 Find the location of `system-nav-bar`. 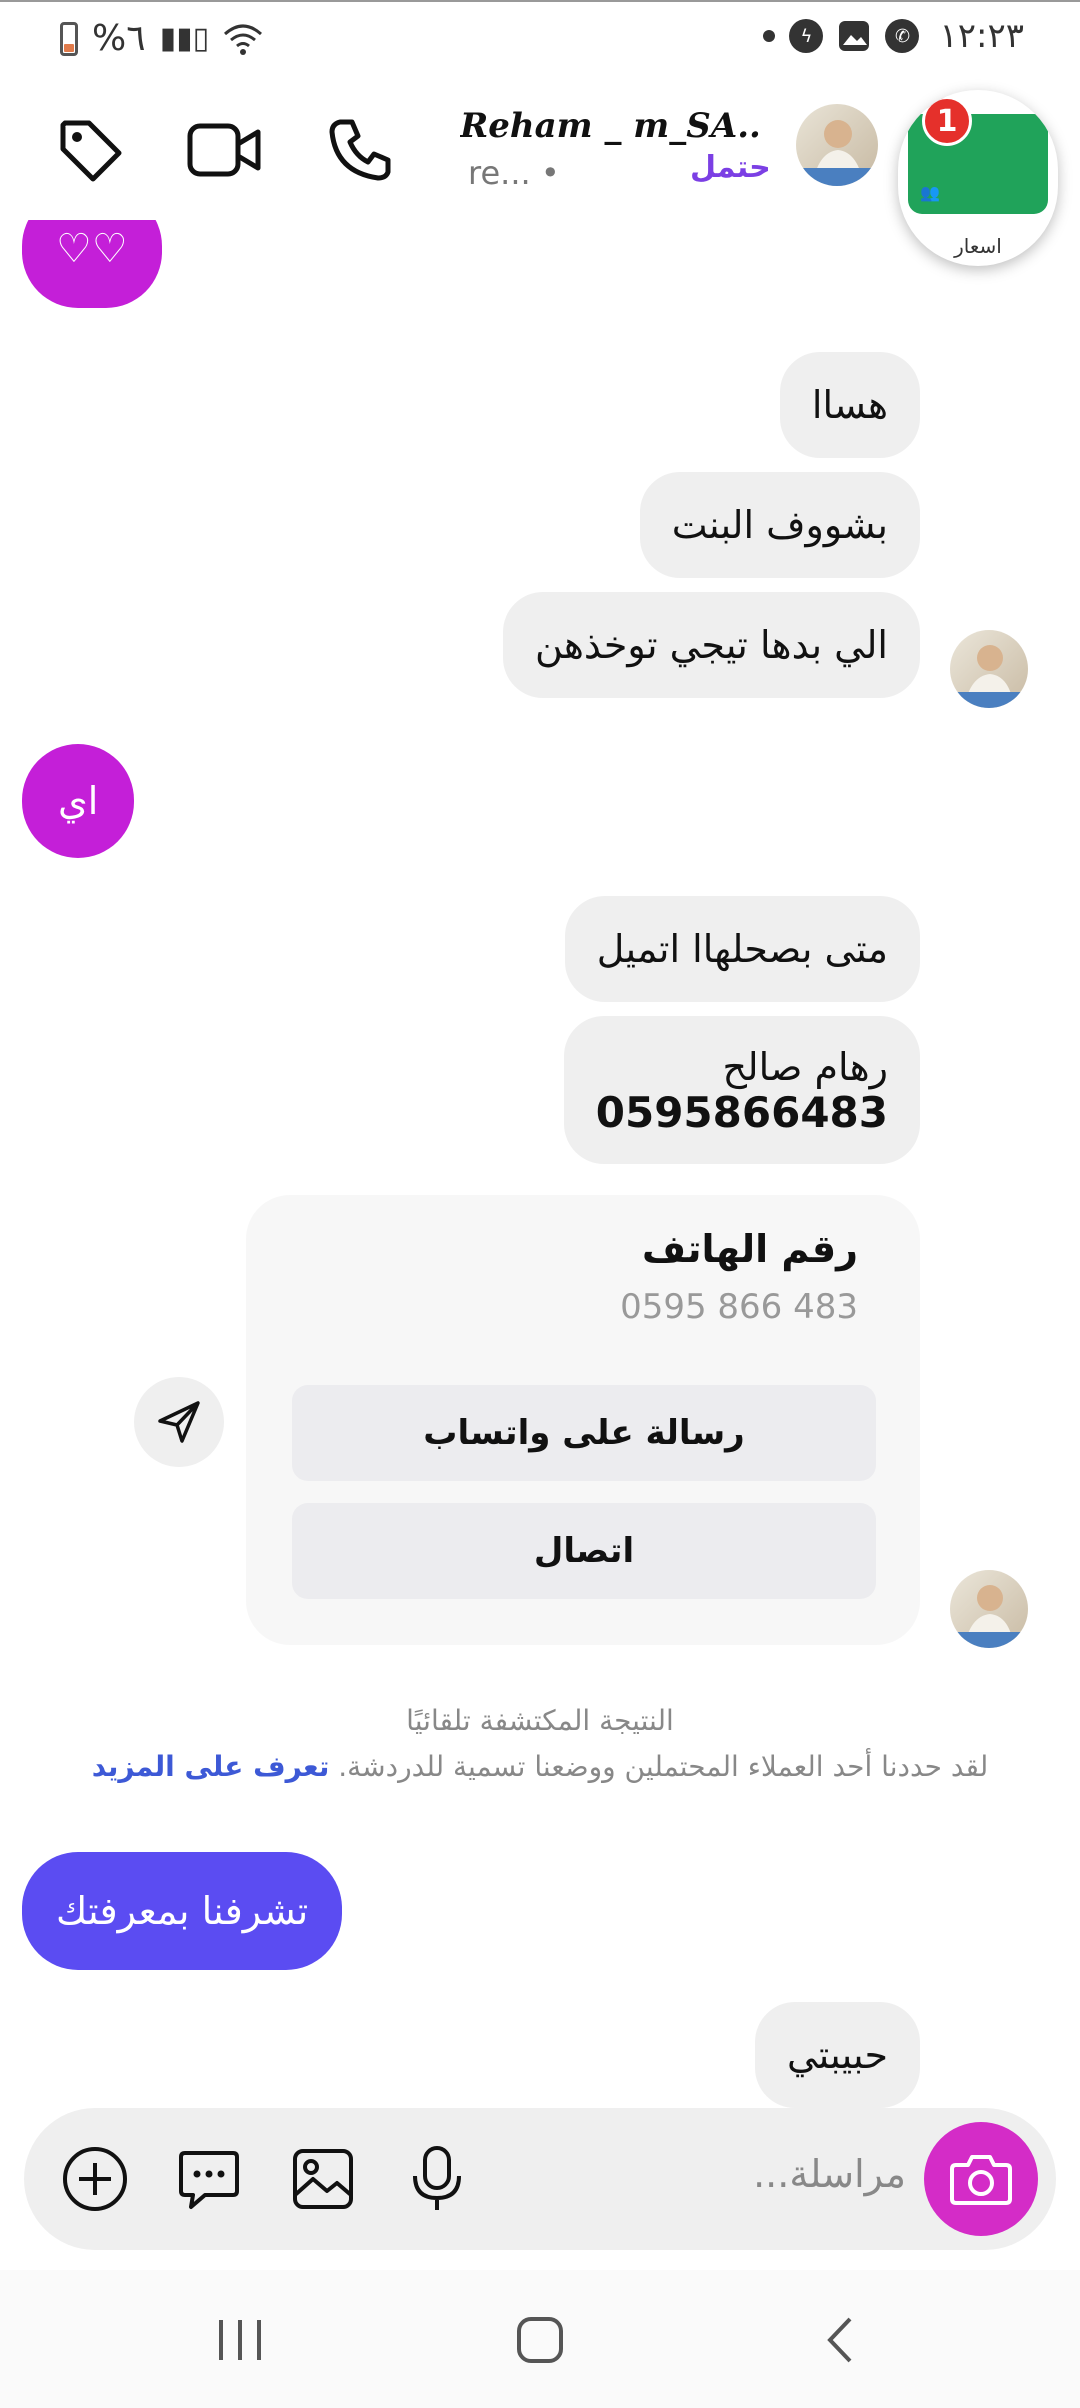

system-nav-bar is located at coordinates (540, 2339).